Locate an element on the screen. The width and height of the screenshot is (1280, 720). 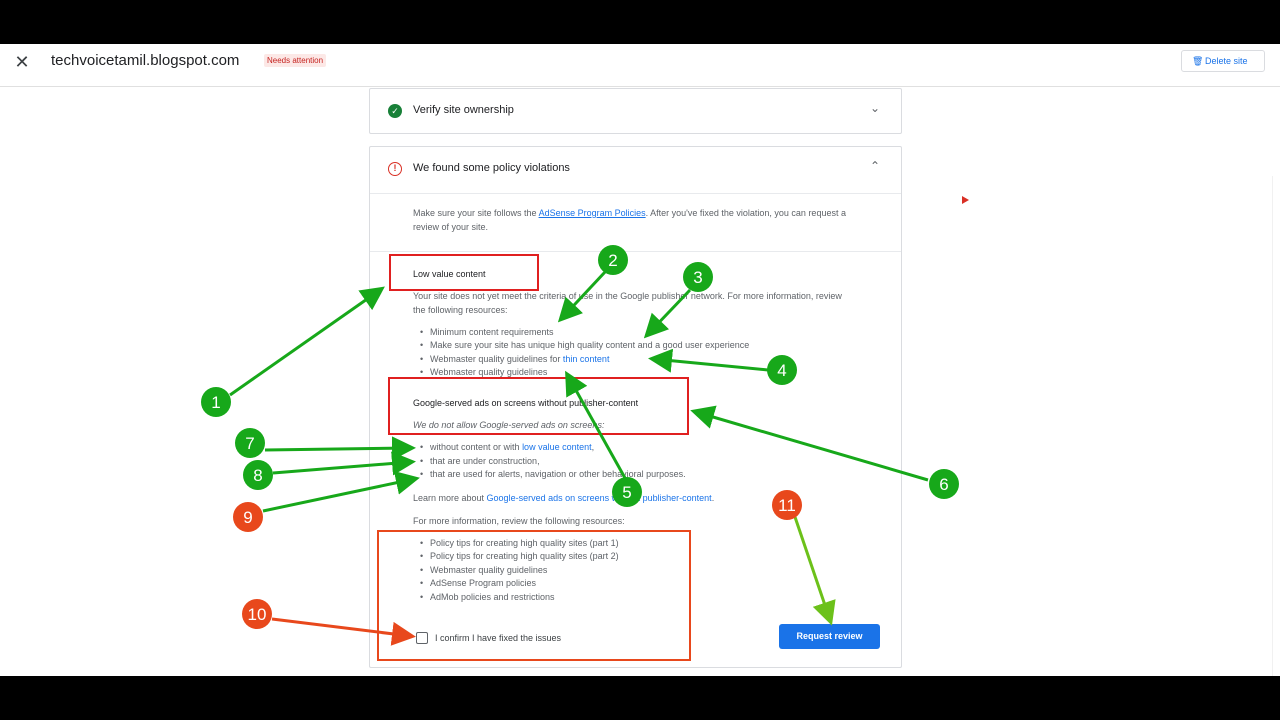
request-review-button: Request review is located at coordinates (829, 636).